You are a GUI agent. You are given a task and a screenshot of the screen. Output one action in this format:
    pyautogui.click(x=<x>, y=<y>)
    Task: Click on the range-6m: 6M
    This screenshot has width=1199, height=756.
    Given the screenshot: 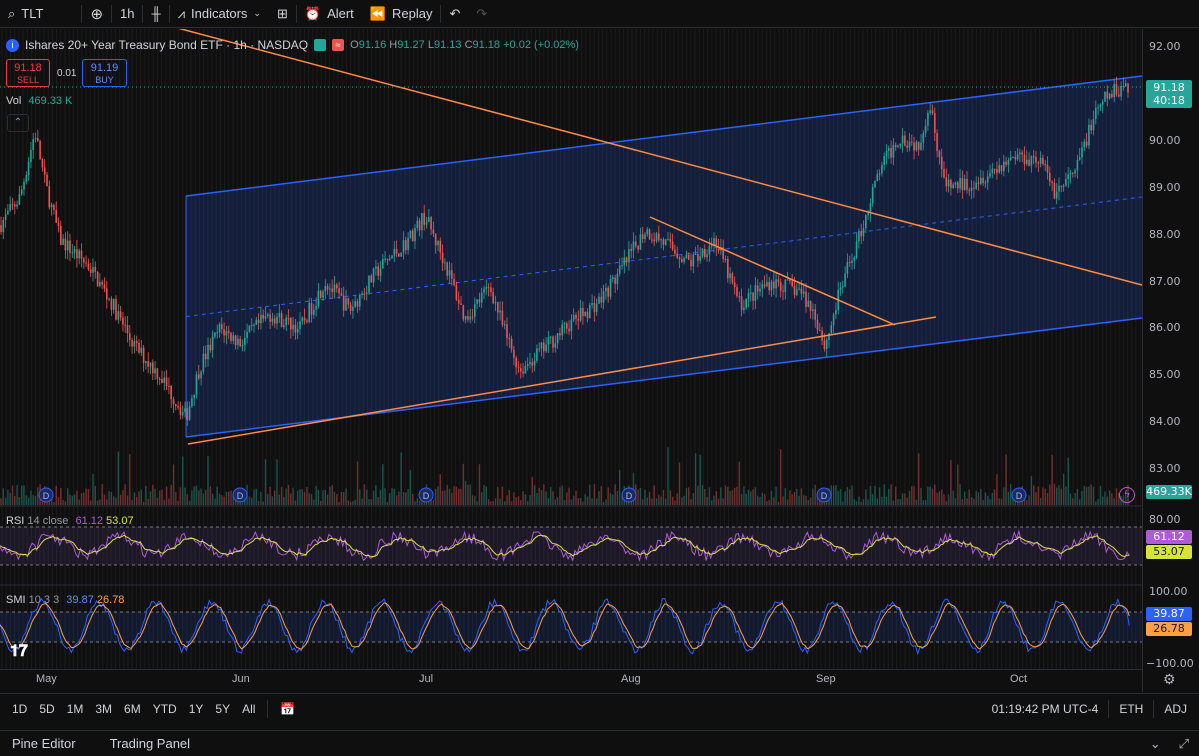 What is the action you would take?
    pyautogui.click(x=132, y=709)
    